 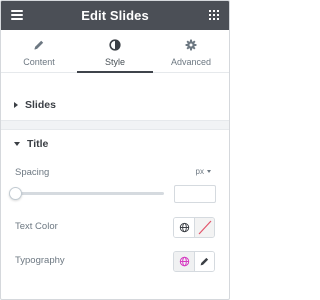 I want to click on section-title-label: Title, so click(x=38, y=144).